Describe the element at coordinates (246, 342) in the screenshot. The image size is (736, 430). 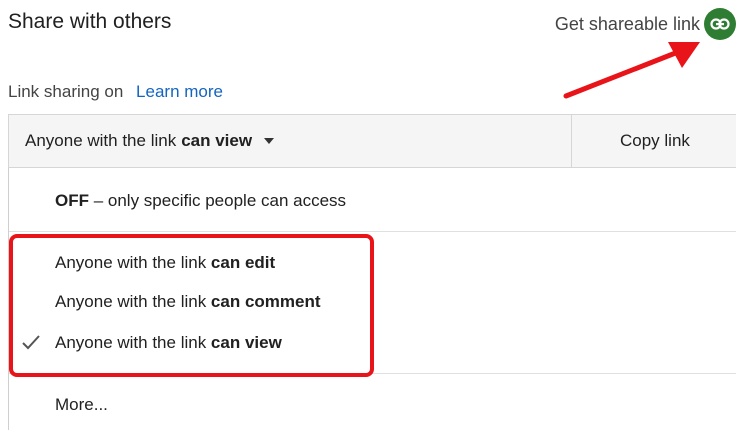
I see `menu-item-bold: can view` at that location.